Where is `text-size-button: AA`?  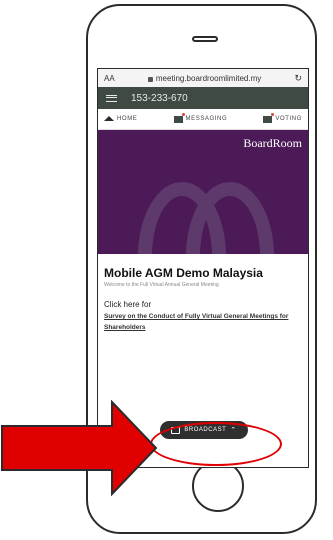
text-size-button: AA is located at coordinates (109, 78).